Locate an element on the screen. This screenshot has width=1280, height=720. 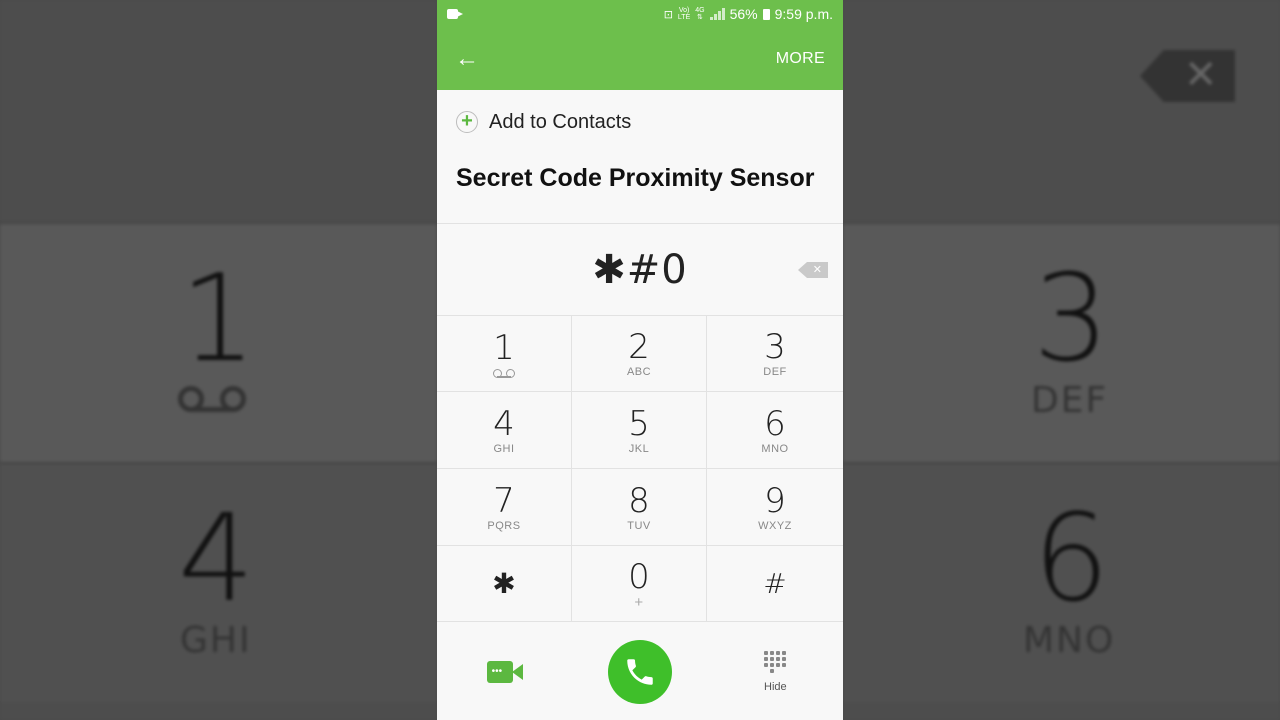
key-digit: 1 is located at coordinates (504, 347).